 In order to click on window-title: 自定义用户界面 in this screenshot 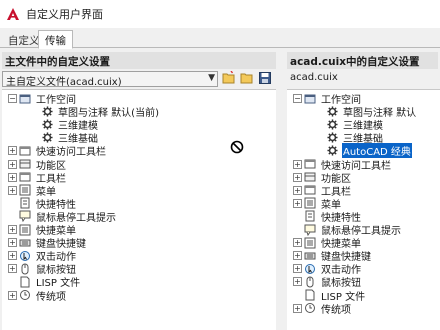, I will do `click(64, 14)`.